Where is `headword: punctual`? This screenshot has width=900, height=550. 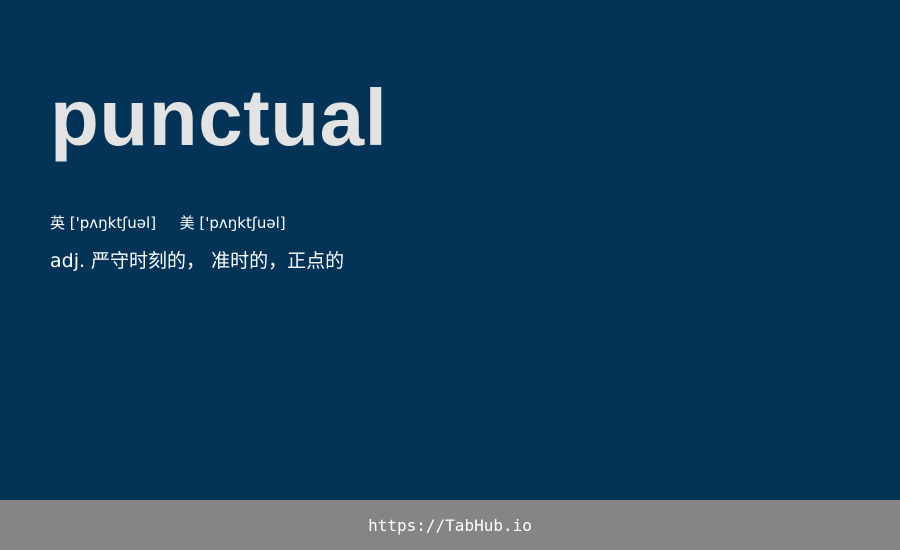 headword: punctual is located at coordinates (219, 117).